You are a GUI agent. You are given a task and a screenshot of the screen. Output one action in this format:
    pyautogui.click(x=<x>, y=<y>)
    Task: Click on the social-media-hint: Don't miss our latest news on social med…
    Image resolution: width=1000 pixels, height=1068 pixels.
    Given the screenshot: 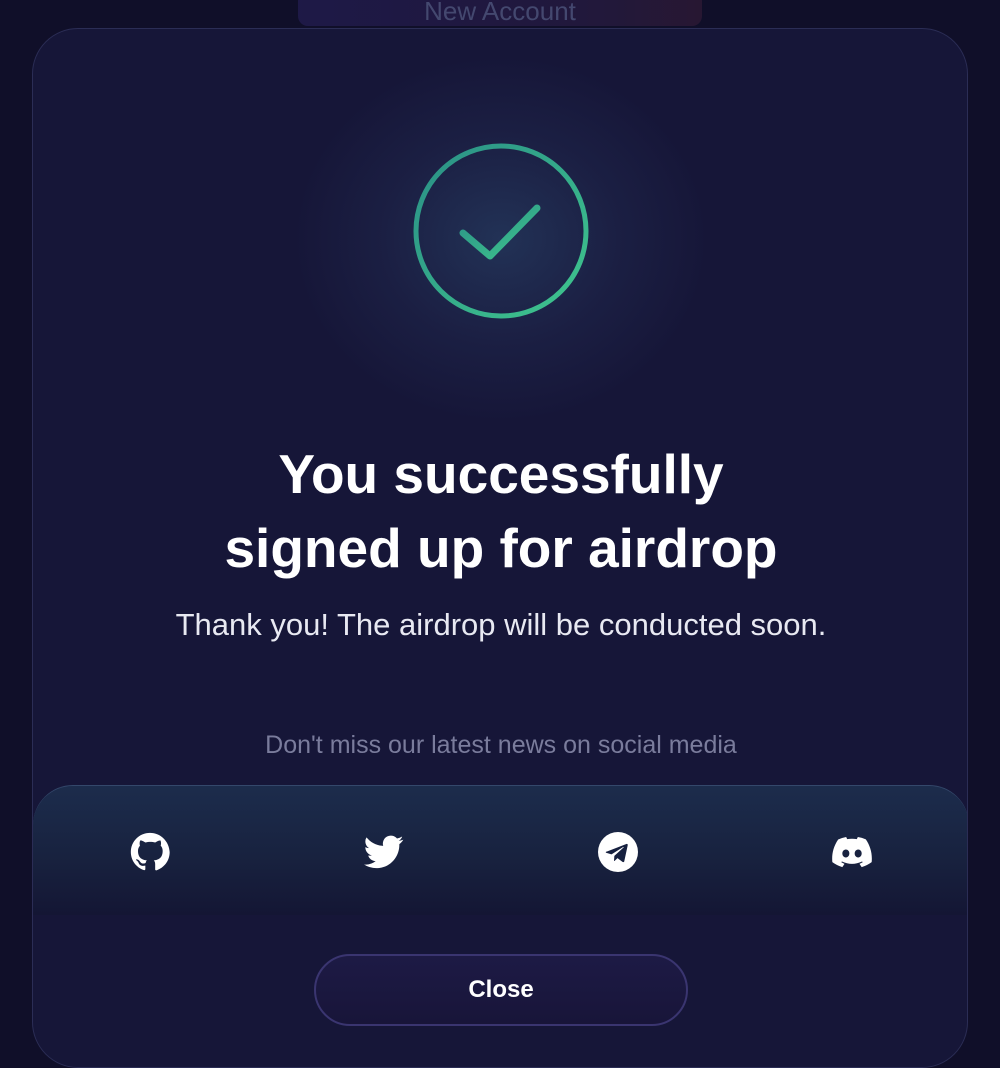 What is the action you would take?
    pyautogui.click(x=501, y=745)
    